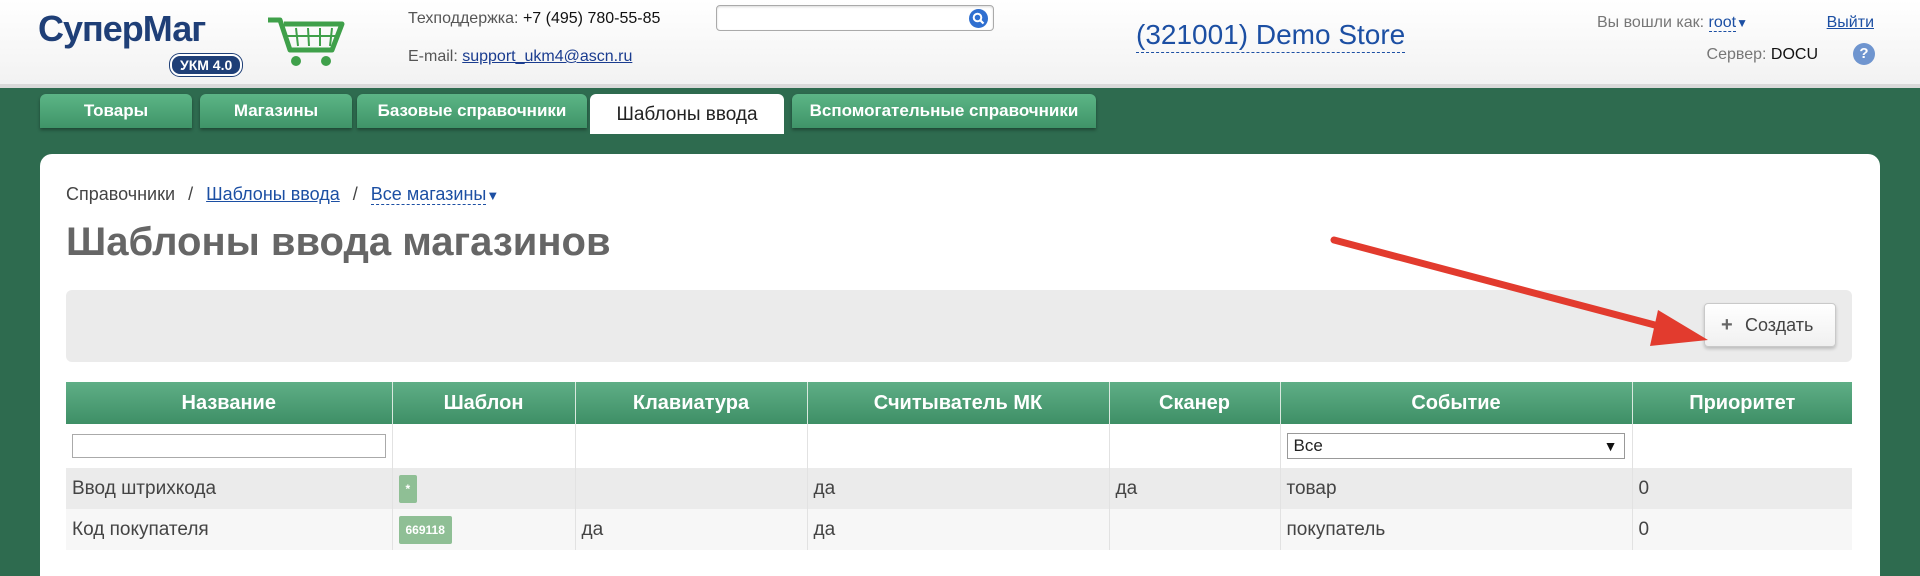  What do you see at coordinates (547, 56) in the screenshot?
I see `support-email-link: support_ukm4@ascn.ru` at bounding box center [547, 56].